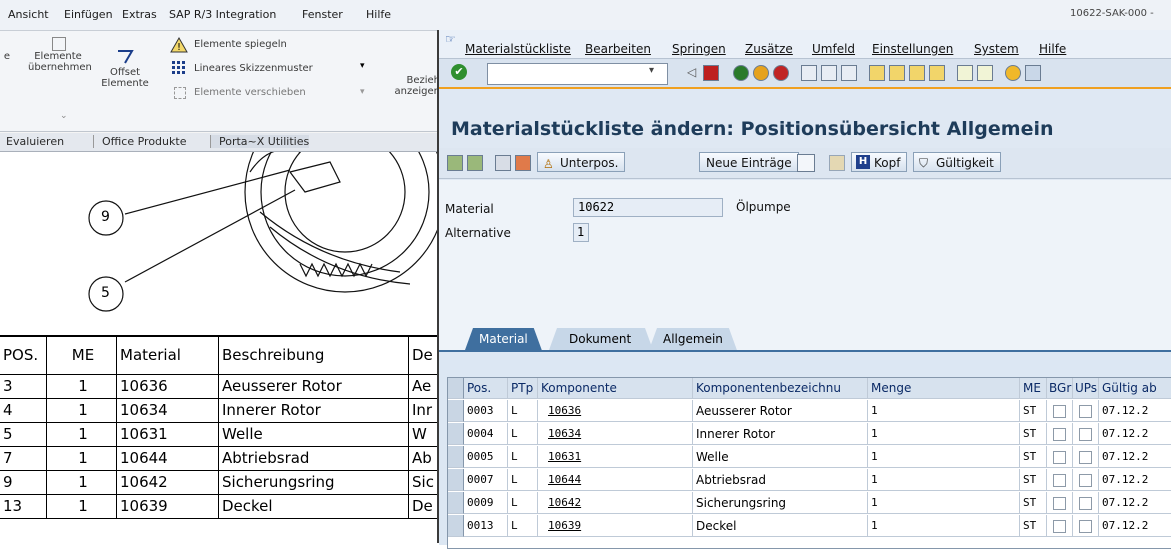 This screenshot has height=549, width=1171. What do you see at coordinates (410, 86) in the screenshot?
I see `relations-button: Bezieh anzeigen` at bounding box center [410, 86].